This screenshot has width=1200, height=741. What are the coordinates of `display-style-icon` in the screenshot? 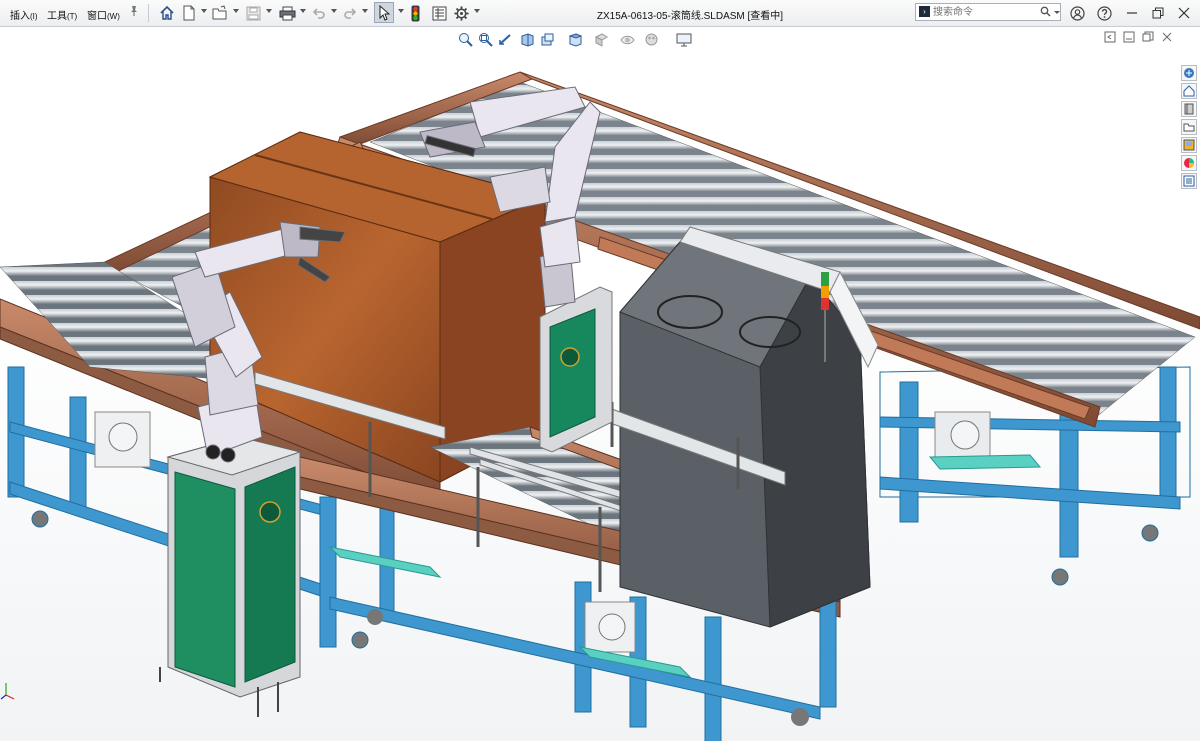 It's located at (601, 41).